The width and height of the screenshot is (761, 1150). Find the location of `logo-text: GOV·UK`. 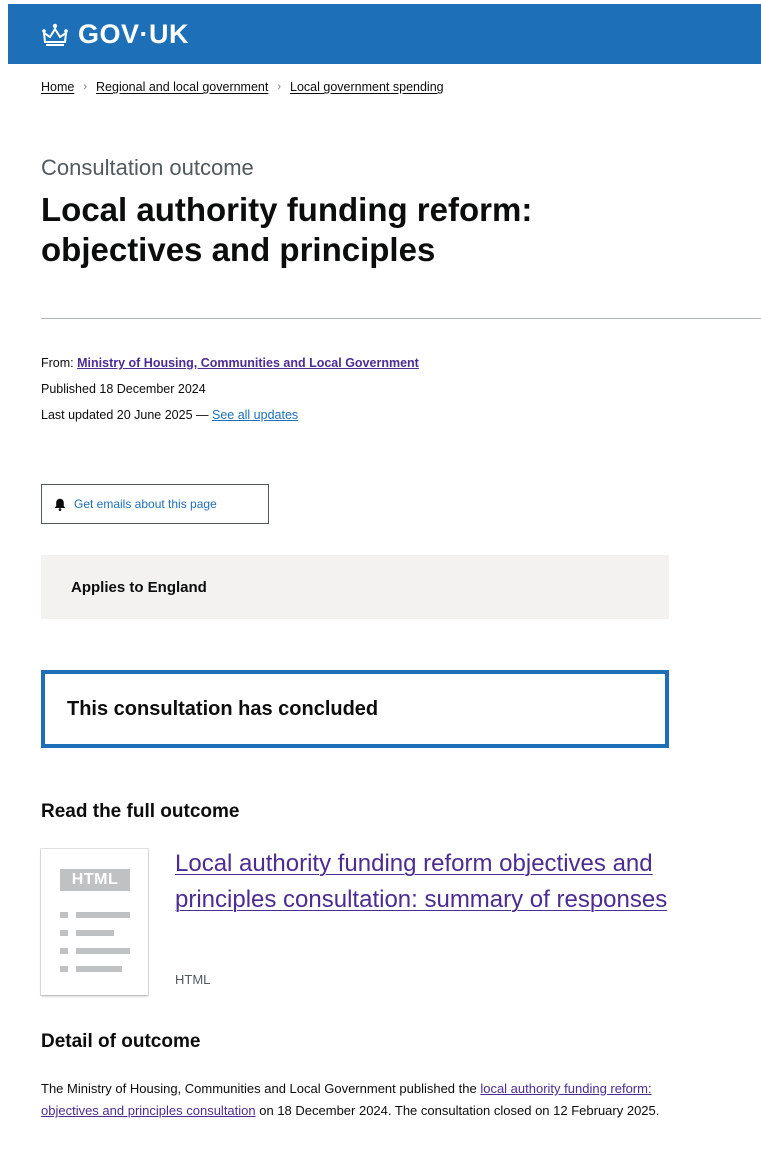

logo-text: GOV·UK is located at coordinates (133, 33).